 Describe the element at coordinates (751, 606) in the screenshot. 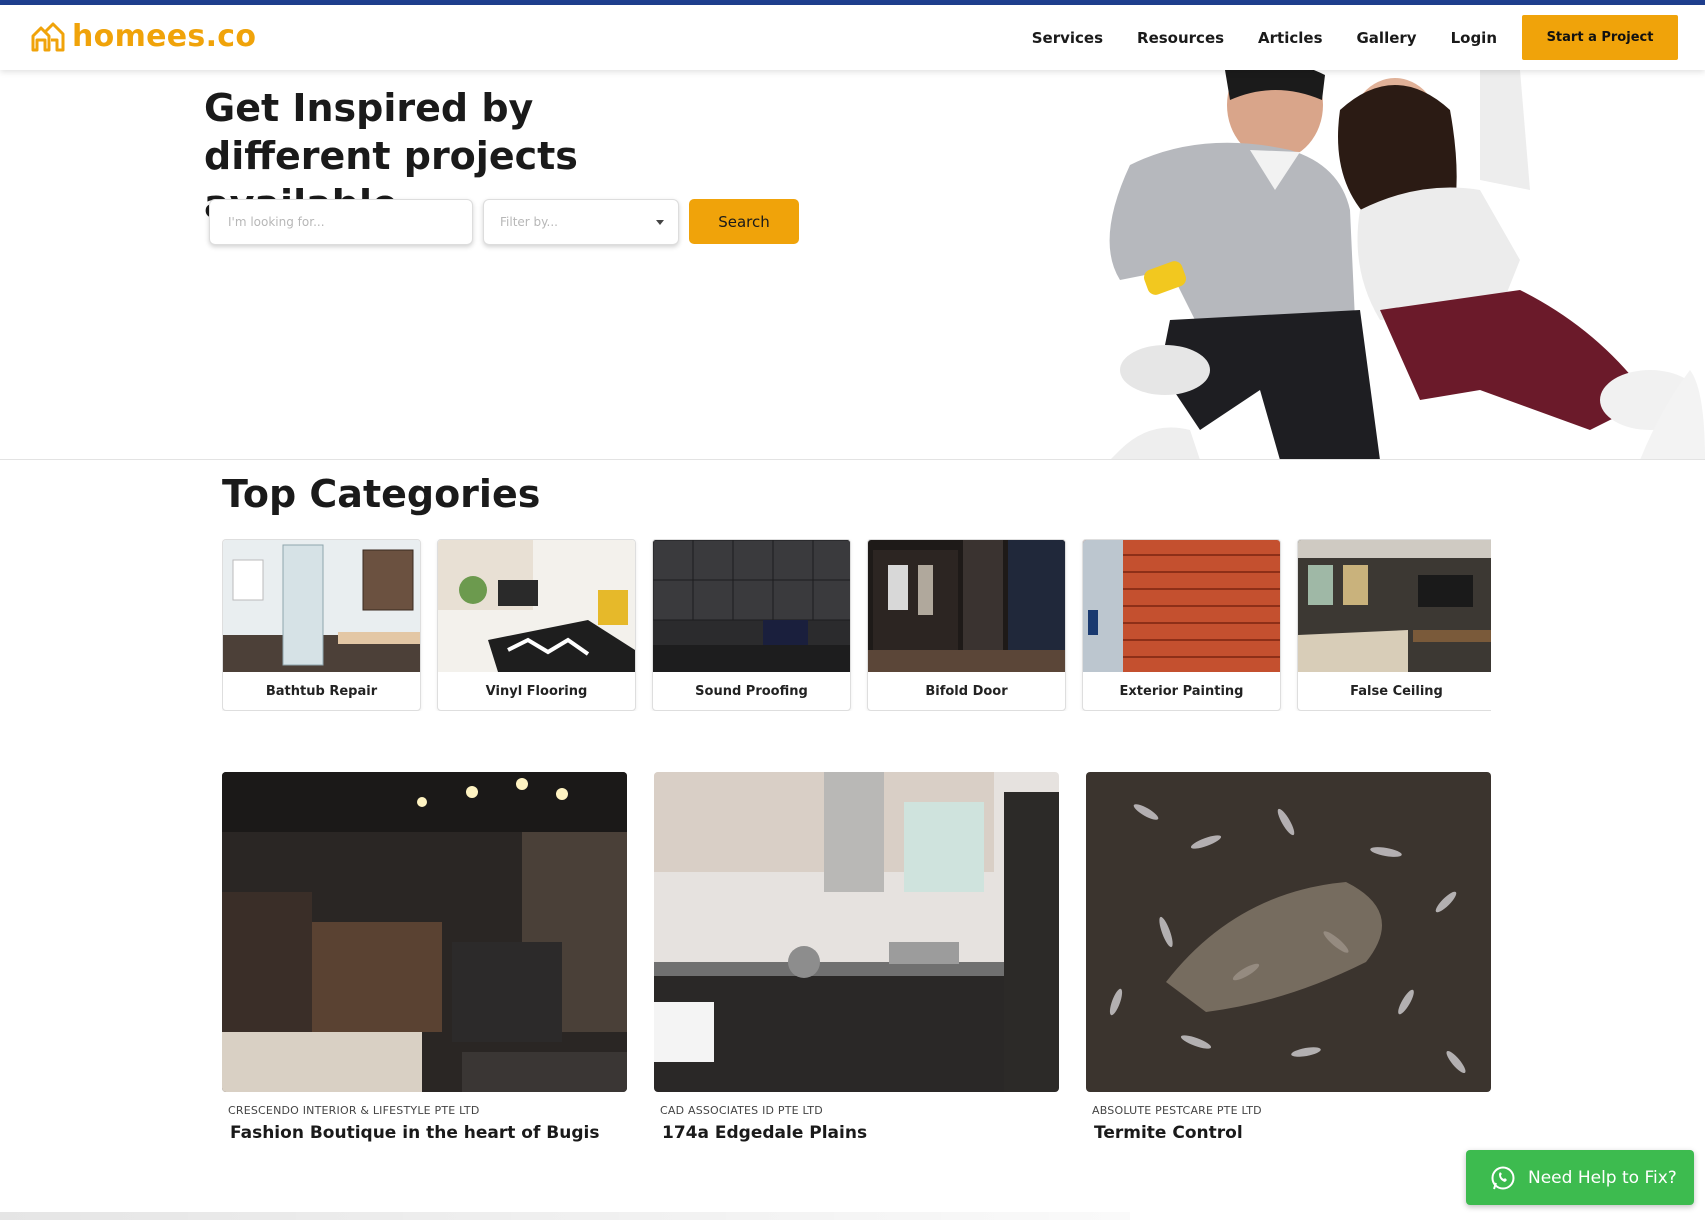

I see `sound-proofing-image` at that location.